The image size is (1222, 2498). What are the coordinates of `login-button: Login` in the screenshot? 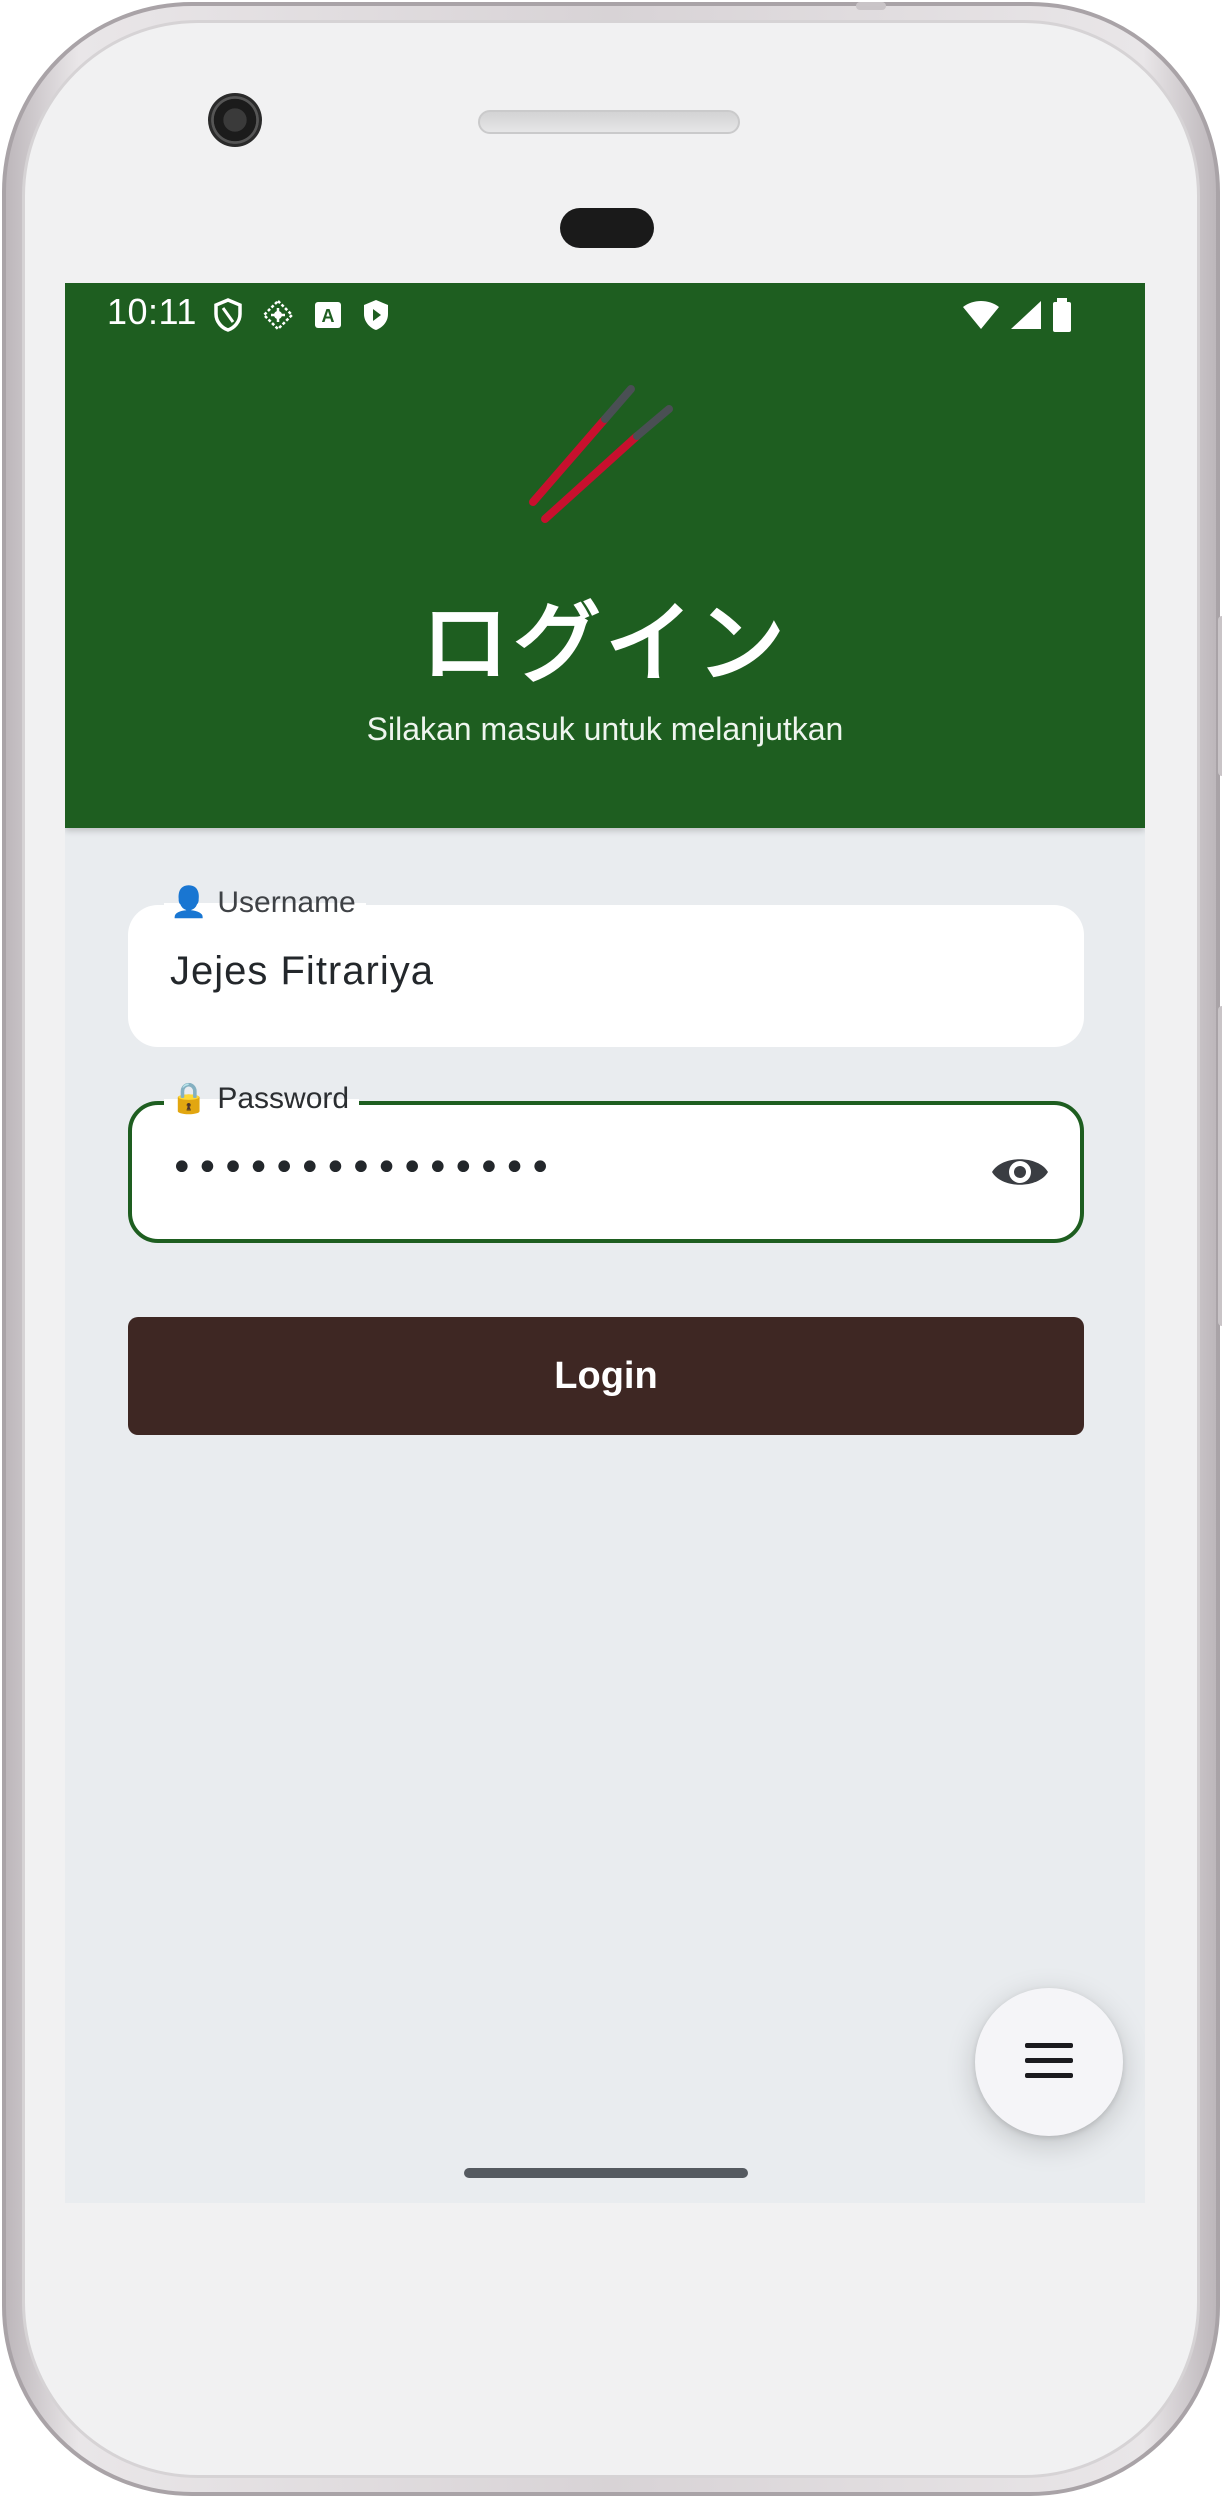 It's located at (606, 1376).